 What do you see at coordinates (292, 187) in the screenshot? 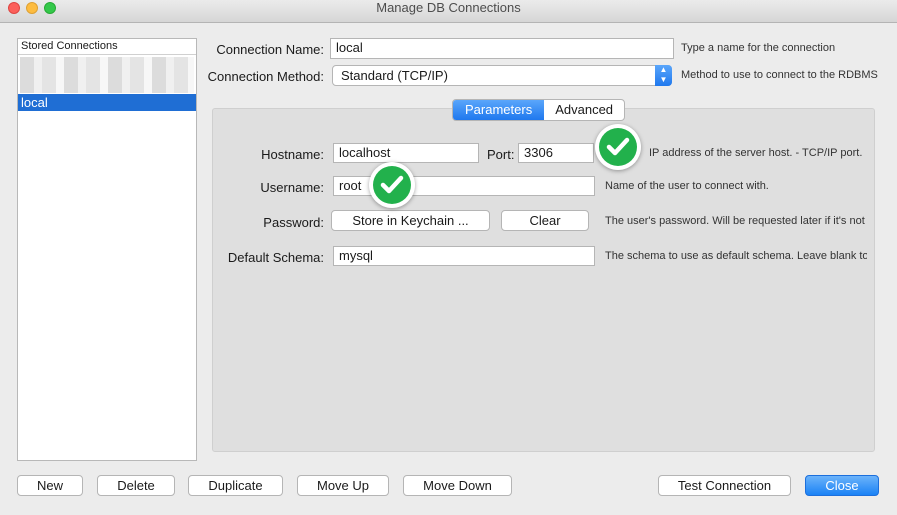
I see `username-label: Username:` at bounding box center [292, 187].